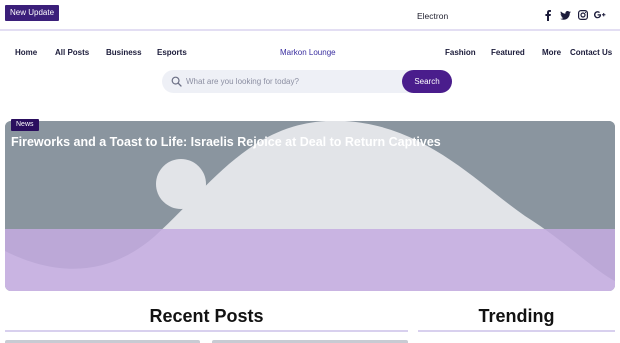  Describe the element at coordinates (565, 15) in the screenshot. I see `twitter-icon` at that location.